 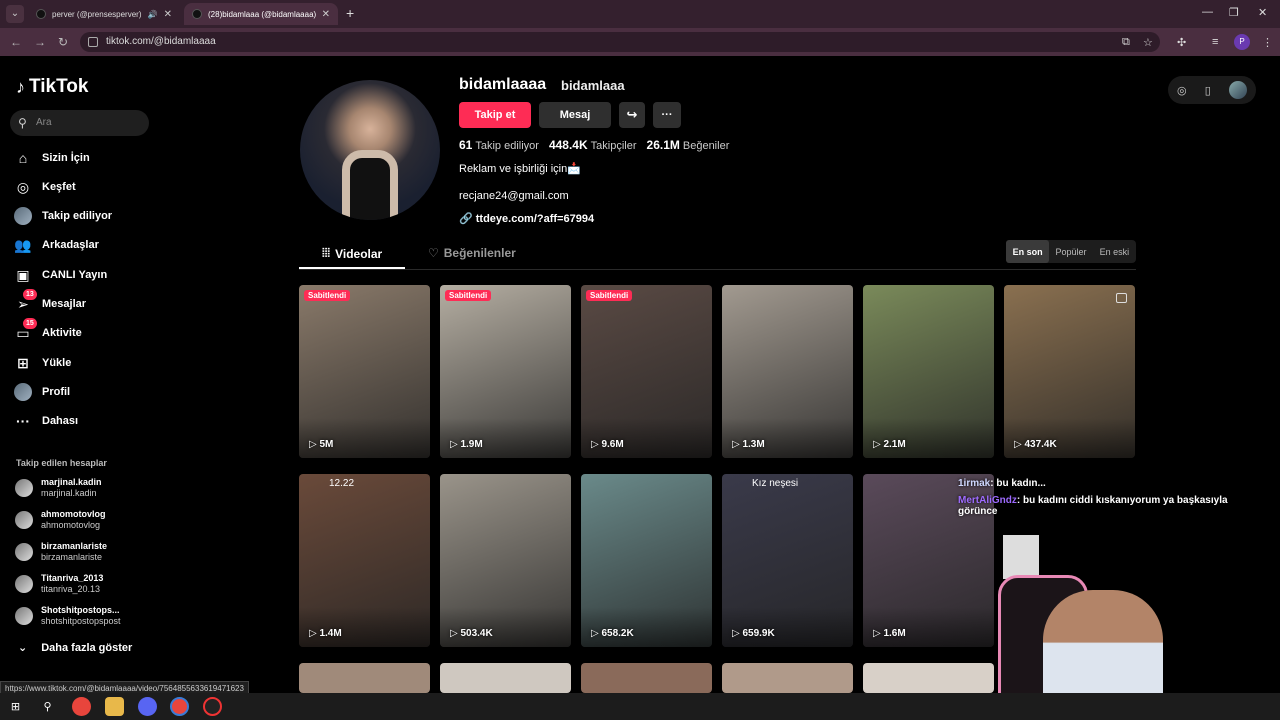 I want to click on sidebar-item-upload: ⊞ Yükle, so click(x=42, y=363).